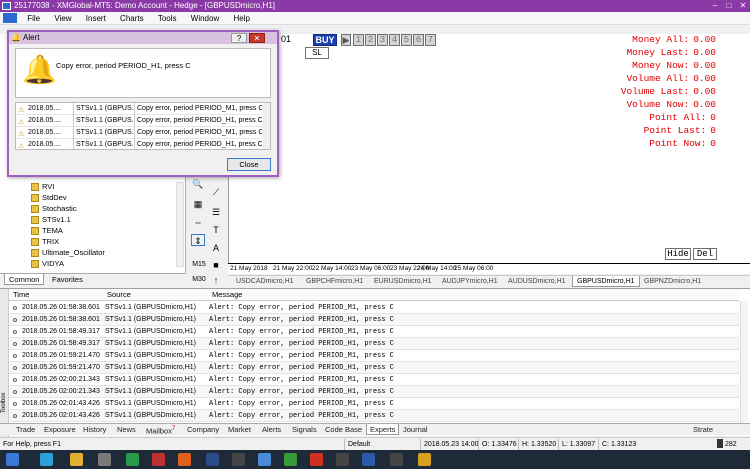  I want to click on menu-view: View, so click(62, 18).